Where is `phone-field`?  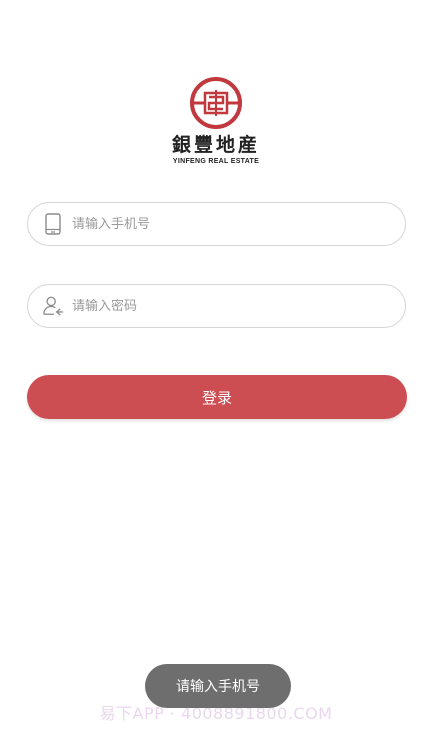 phone-field is located at coordinates (216, 224).